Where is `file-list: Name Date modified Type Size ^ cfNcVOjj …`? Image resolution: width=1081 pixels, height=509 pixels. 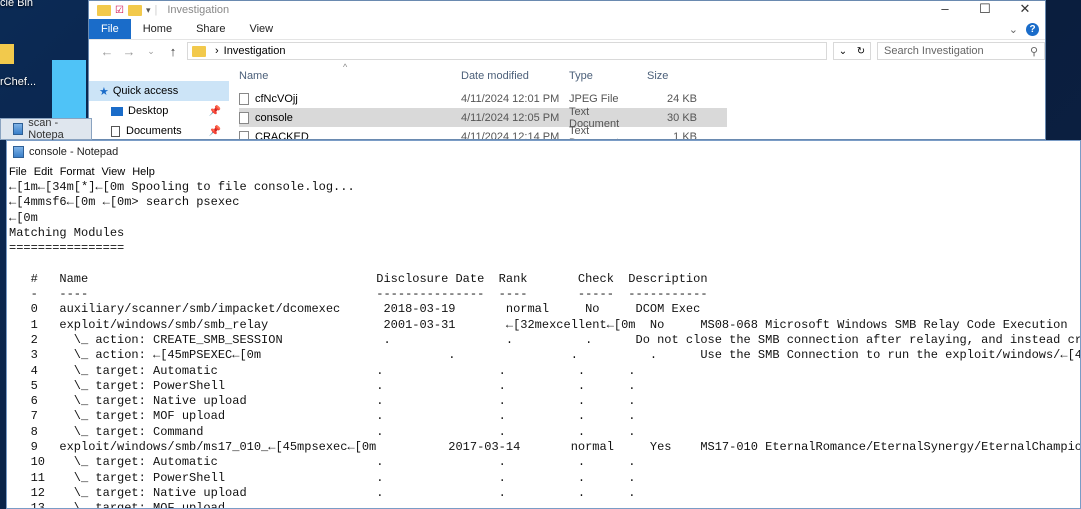 file-list: Name Date modified Type Size ^ cfNcVOjj … is located at coordinates (642, 101).